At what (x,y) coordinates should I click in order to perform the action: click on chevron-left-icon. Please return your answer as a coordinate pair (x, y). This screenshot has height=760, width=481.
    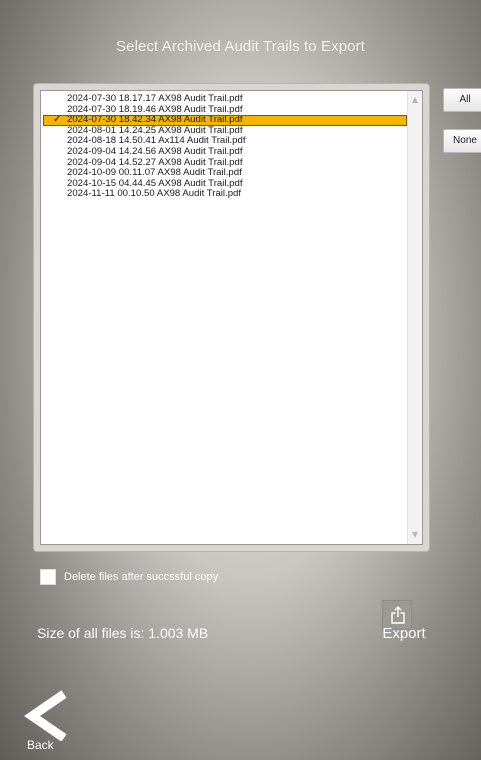
    Looking at the image, I should click on (45, 716).